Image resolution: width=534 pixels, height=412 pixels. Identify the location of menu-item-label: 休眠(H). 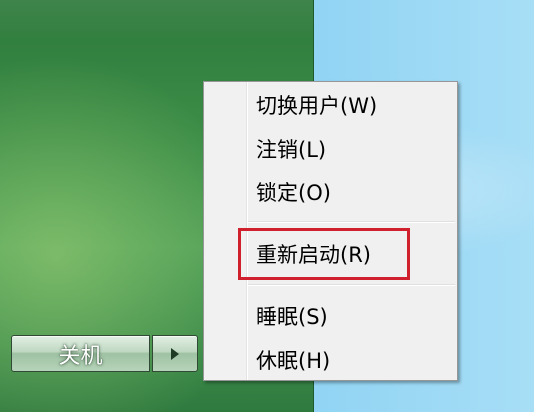
(293, 361).